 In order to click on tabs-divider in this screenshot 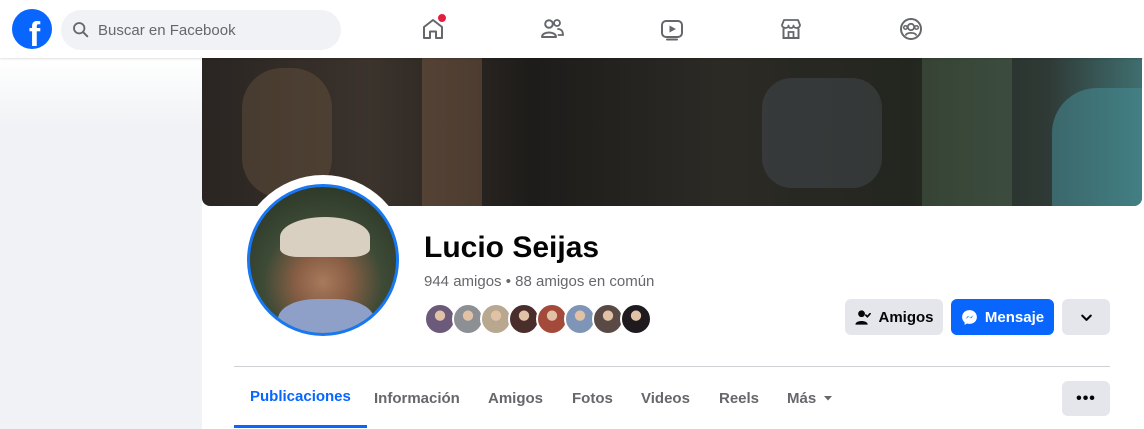, I will do `click(672, 366)`.